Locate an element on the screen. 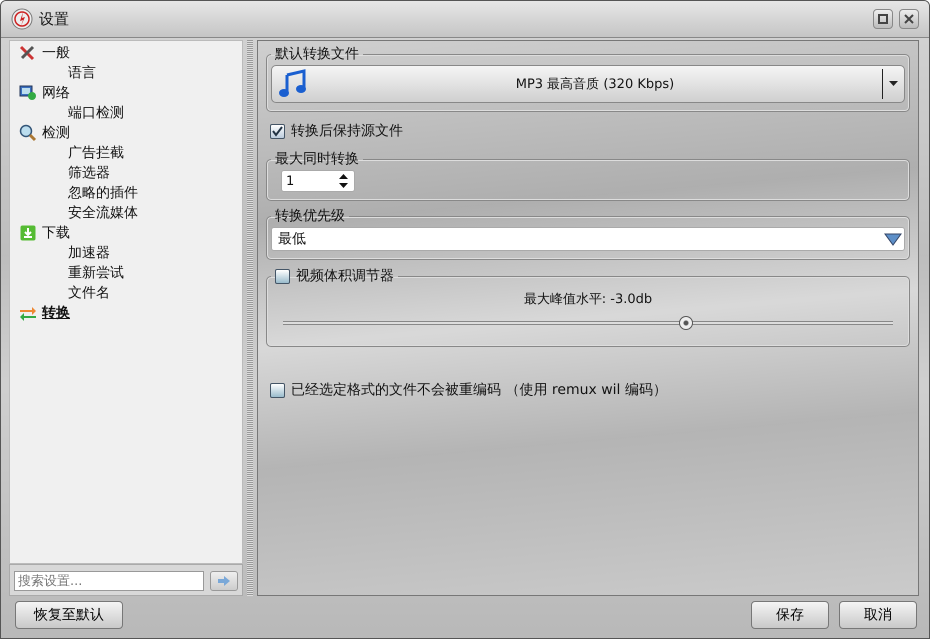 The image size is (930, 639). slider-thumb is located at coordinates (685, 323).